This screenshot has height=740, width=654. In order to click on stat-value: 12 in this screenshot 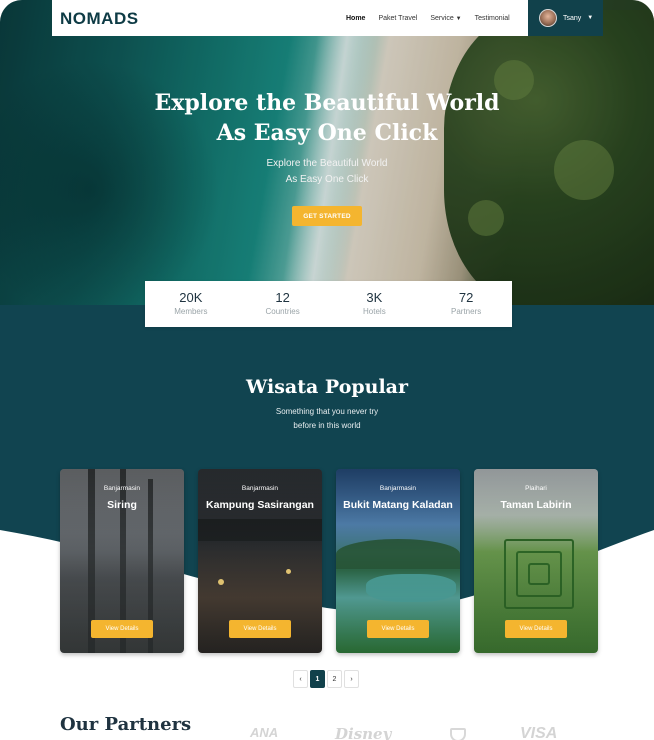, I will do `click(282, 297)`.